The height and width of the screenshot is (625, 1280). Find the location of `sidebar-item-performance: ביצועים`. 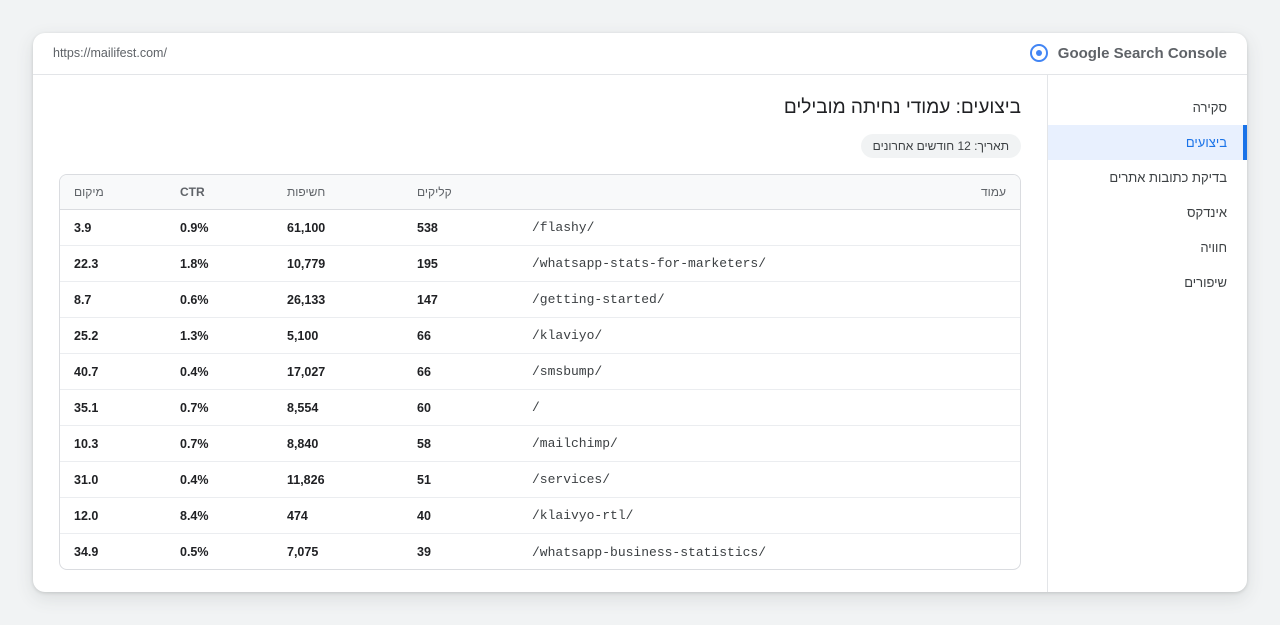

sidebar-item-performance: ביצועים is located at coordinates (1147, 142).